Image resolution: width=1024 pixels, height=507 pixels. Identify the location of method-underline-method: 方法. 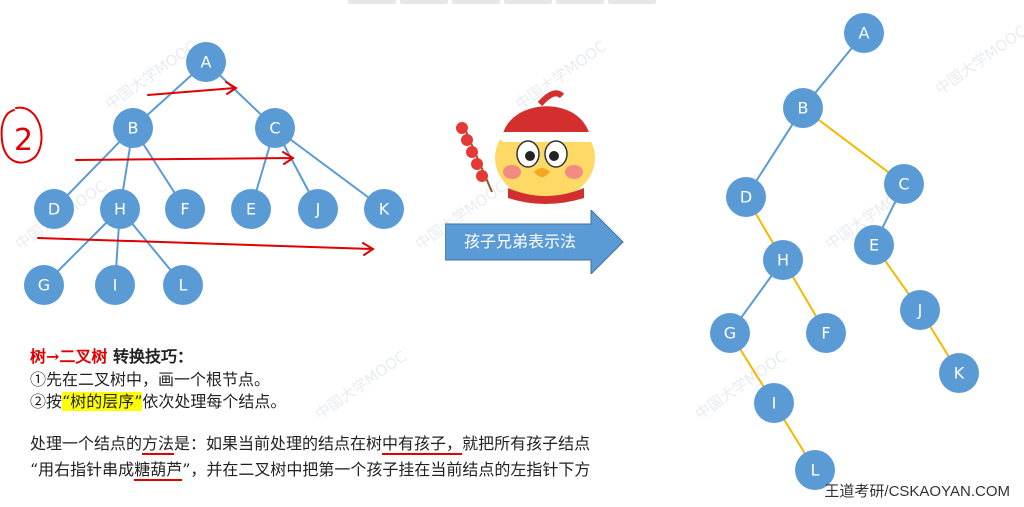
(158, 444).